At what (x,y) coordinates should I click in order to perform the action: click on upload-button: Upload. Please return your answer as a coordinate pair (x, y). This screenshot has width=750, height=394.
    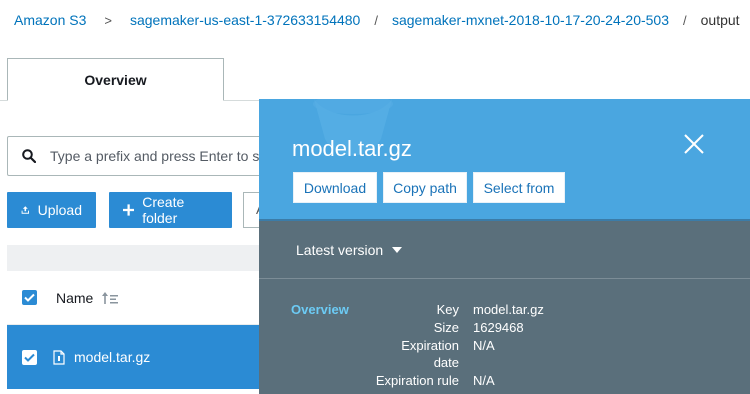
    Looking at the image, I should click on (51, 210).